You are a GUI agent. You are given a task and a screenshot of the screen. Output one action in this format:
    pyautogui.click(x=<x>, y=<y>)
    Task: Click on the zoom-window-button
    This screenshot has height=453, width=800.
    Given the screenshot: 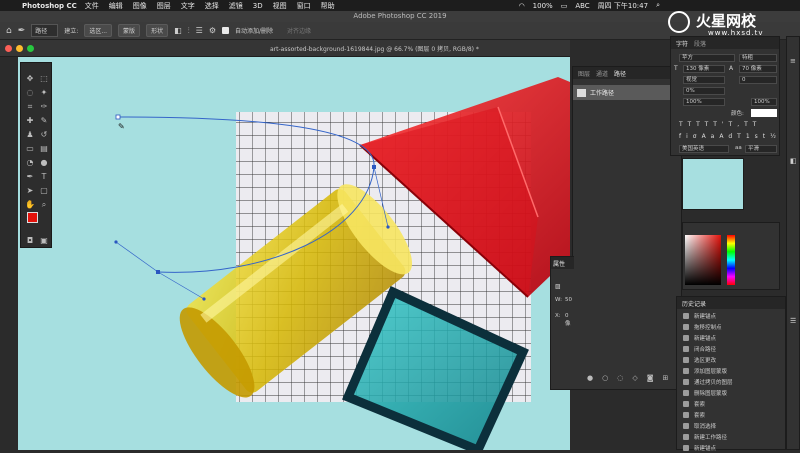 What is the action you would take?
    pyautogui.click(x=30, y=48)
    